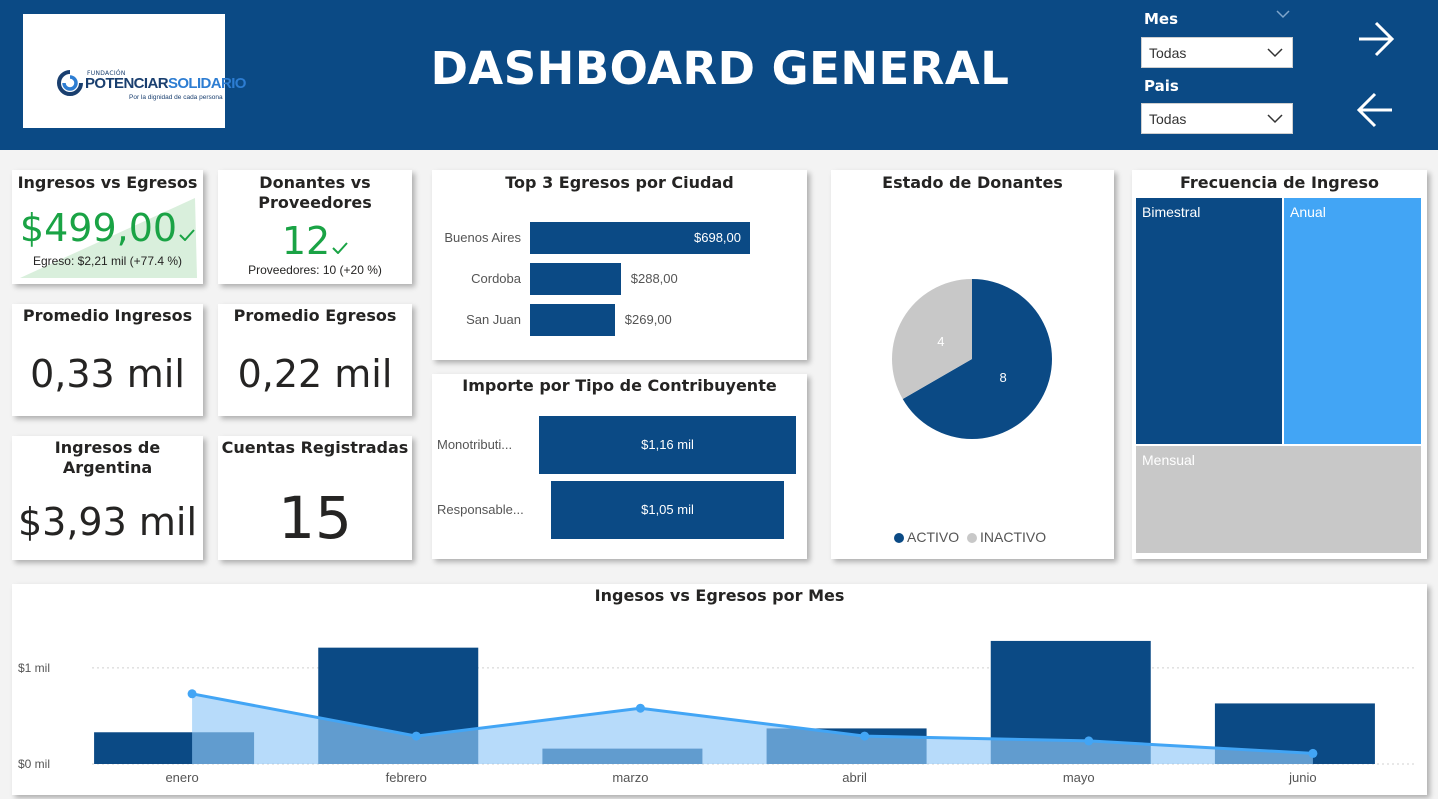  What do you see at coordinates (181, 777) in the screenshot?
I see `x-tick-label: enero` at bounding box center [181, 777].